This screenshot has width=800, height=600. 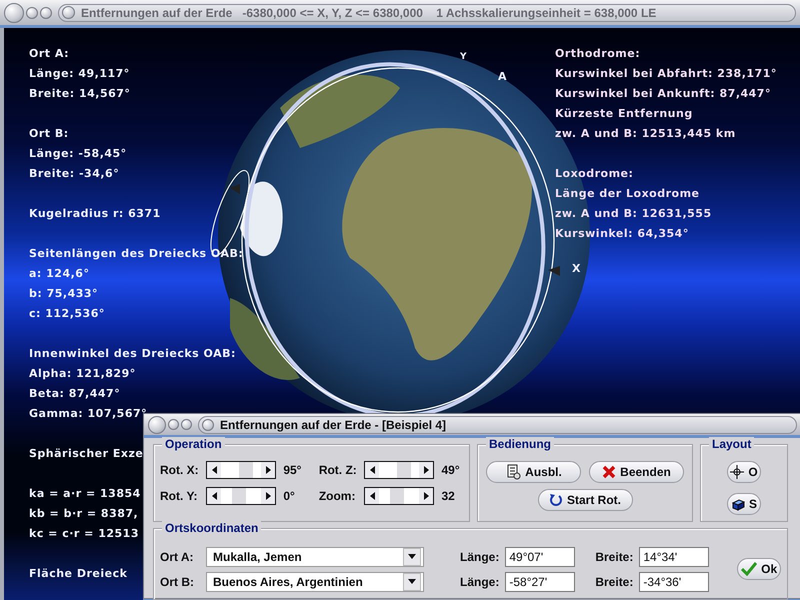 What do you see at coordinates (85, 494) in the screenshot?
I see `info-text: ka = a·r = 13854` at bounding box center [85, 494].